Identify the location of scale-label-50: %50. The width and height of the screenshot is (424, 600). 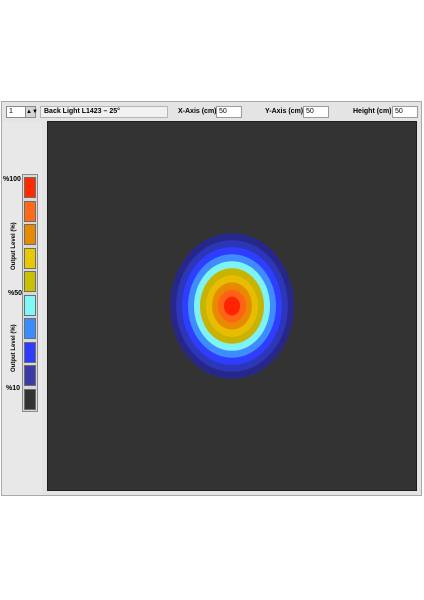
(15, 293).